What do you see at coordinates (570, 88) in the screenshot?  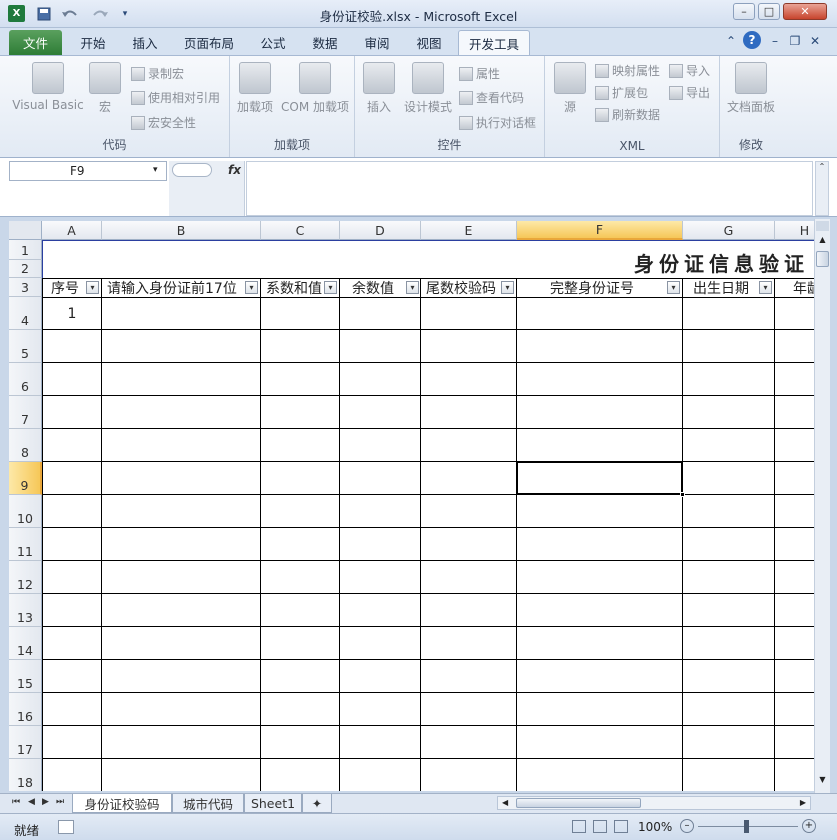 I see `xml-source-button: 源` at bounding box center [570, 88].